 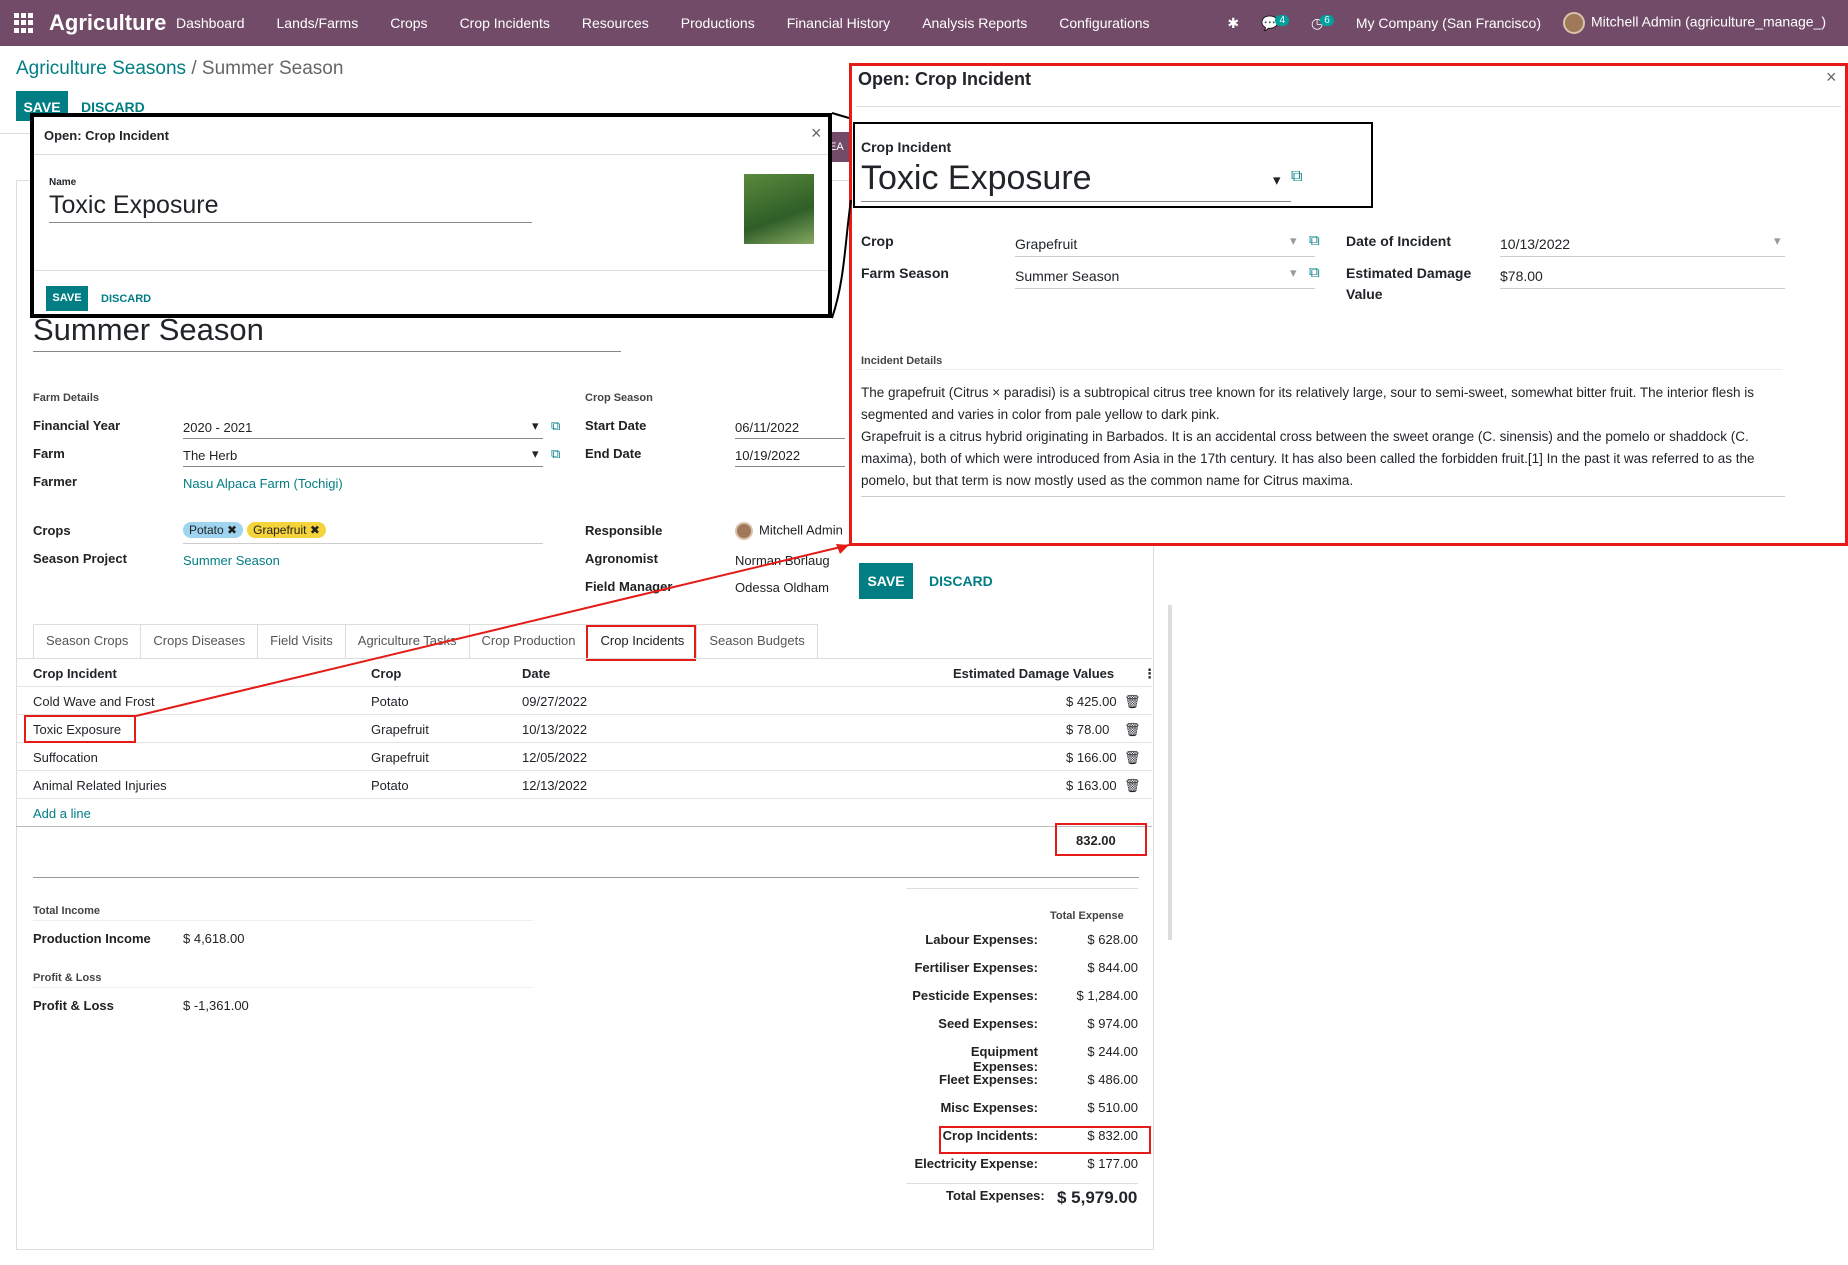 What do you see at coordinates (840, 115) in the screenshot?
I see `connector-black-line-top` at bounding box center [840, 115].